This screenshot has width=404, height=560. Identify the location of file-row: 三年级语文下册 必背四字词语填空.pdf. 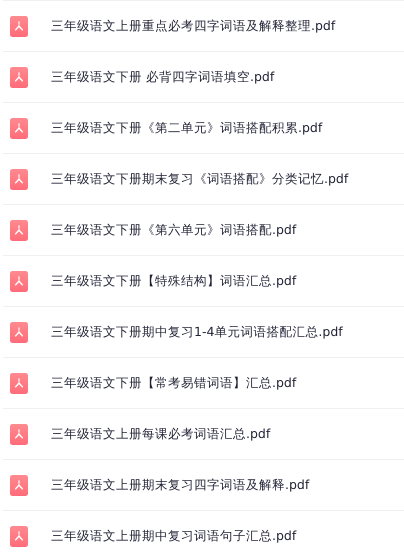
(203, 77).